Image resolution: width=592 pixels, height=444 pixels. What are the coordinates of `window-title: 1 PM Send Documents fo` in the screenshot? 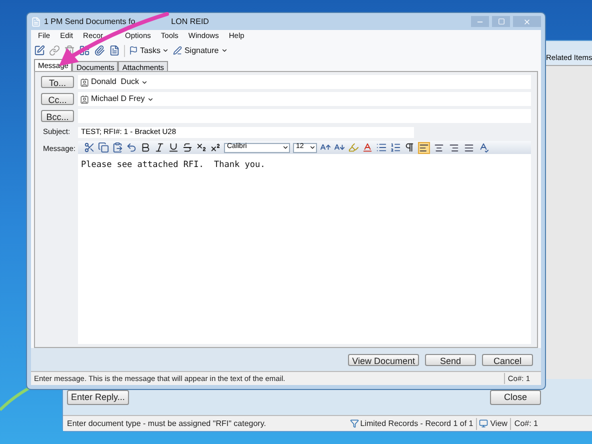 It's located at (90, 22).